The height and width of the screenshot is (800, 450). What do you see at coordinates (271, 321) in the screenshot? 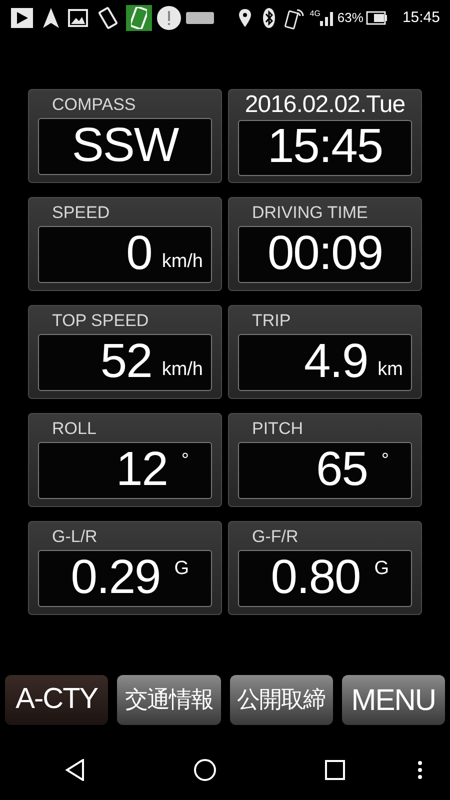
I see `card-label: TRIP` at bounding box center [271, 321].